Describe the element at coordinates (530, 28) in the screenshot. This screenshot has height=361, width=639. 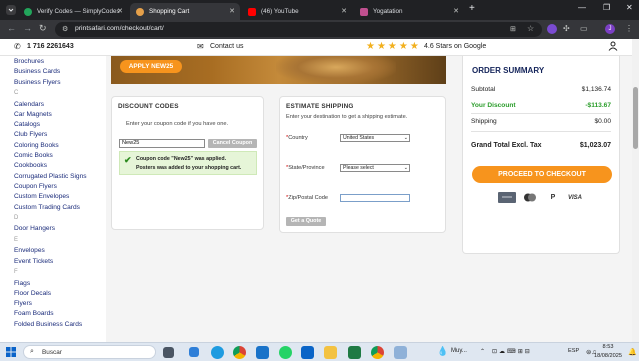
I see `bookmark-star-icon: ☆` at that location.